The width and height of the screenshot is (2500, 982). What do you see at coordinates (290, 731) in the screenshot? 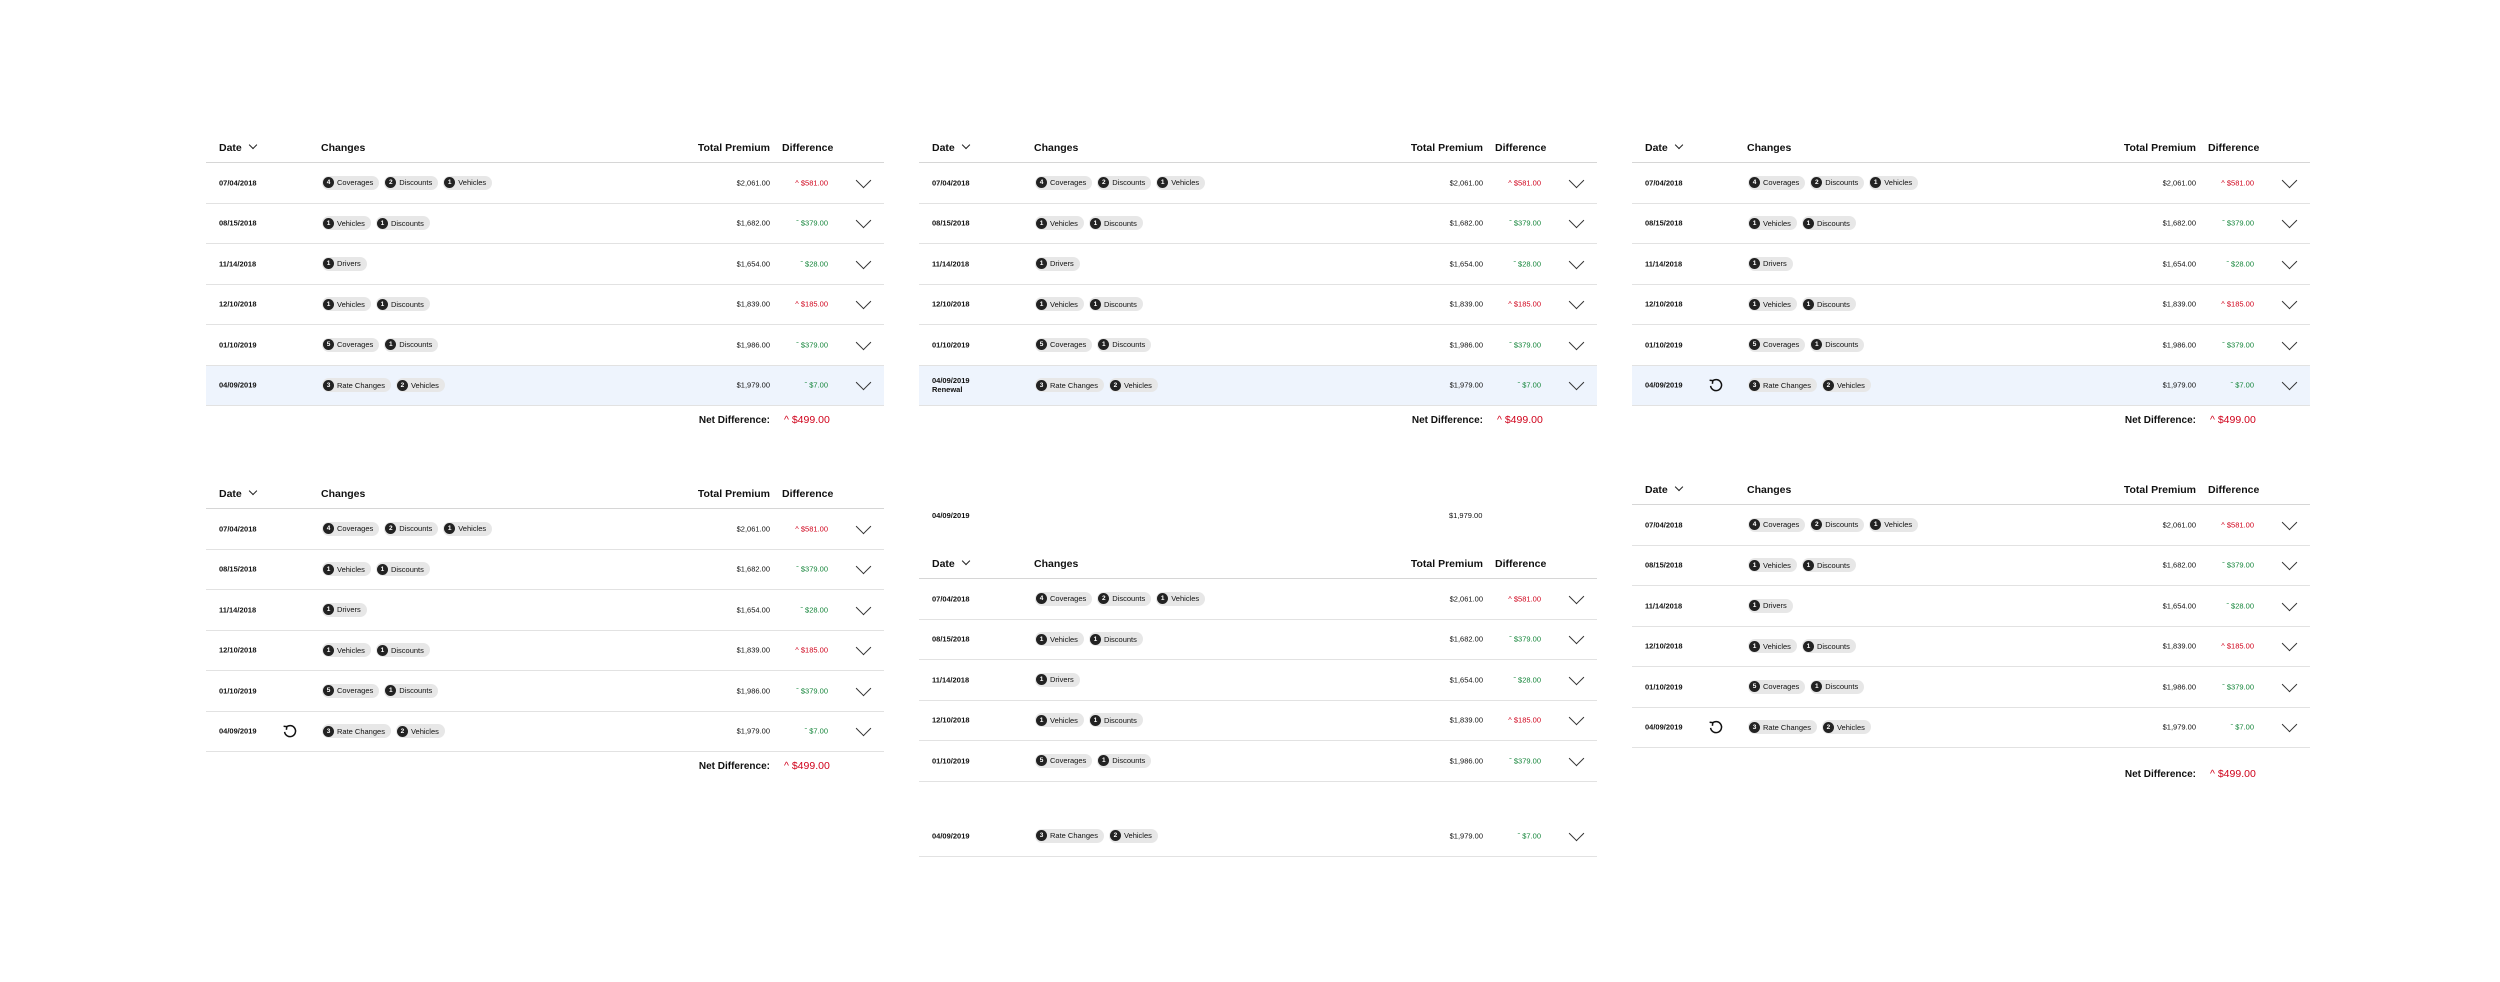
I see `undo-icon` at bounding box center [290, 731].